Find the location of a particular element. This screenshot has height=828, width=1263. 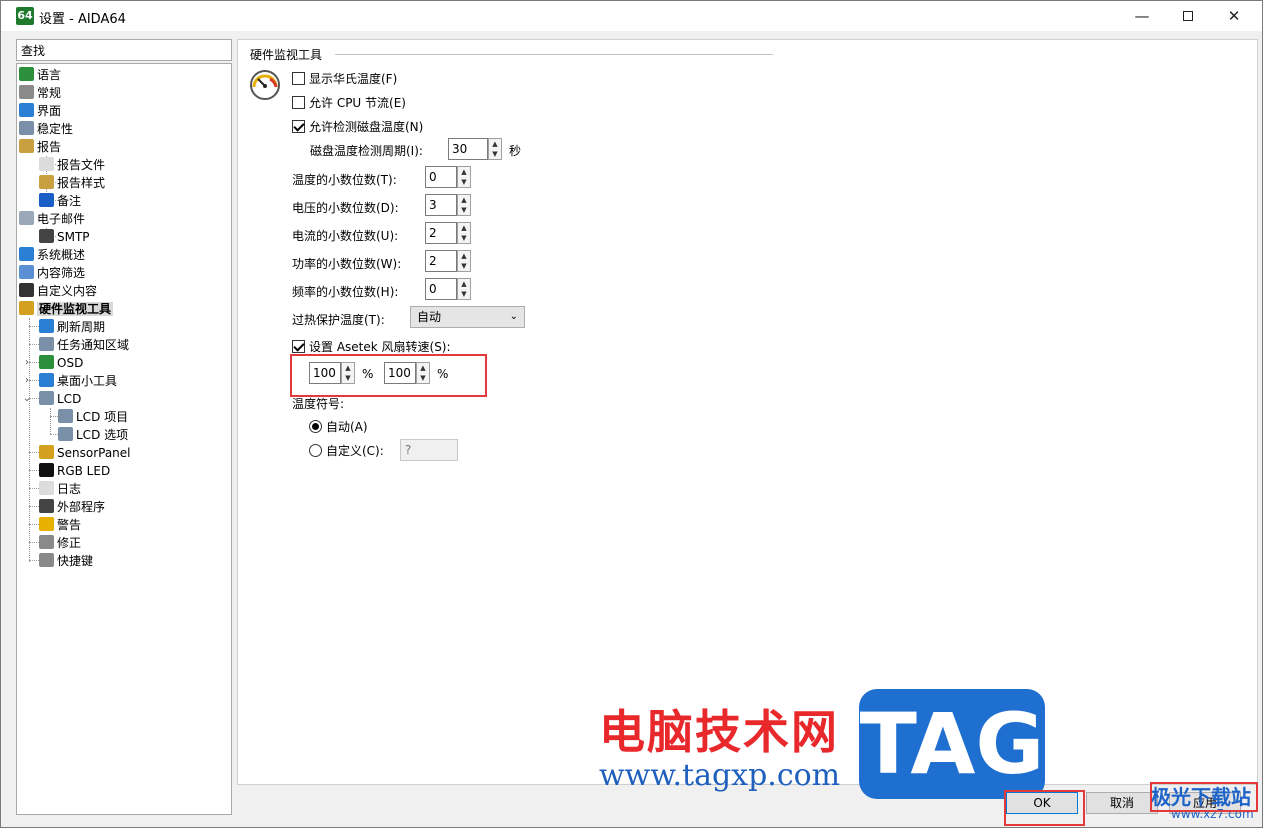

current-decimals-input: 2 is located at coordinates (441, 233).